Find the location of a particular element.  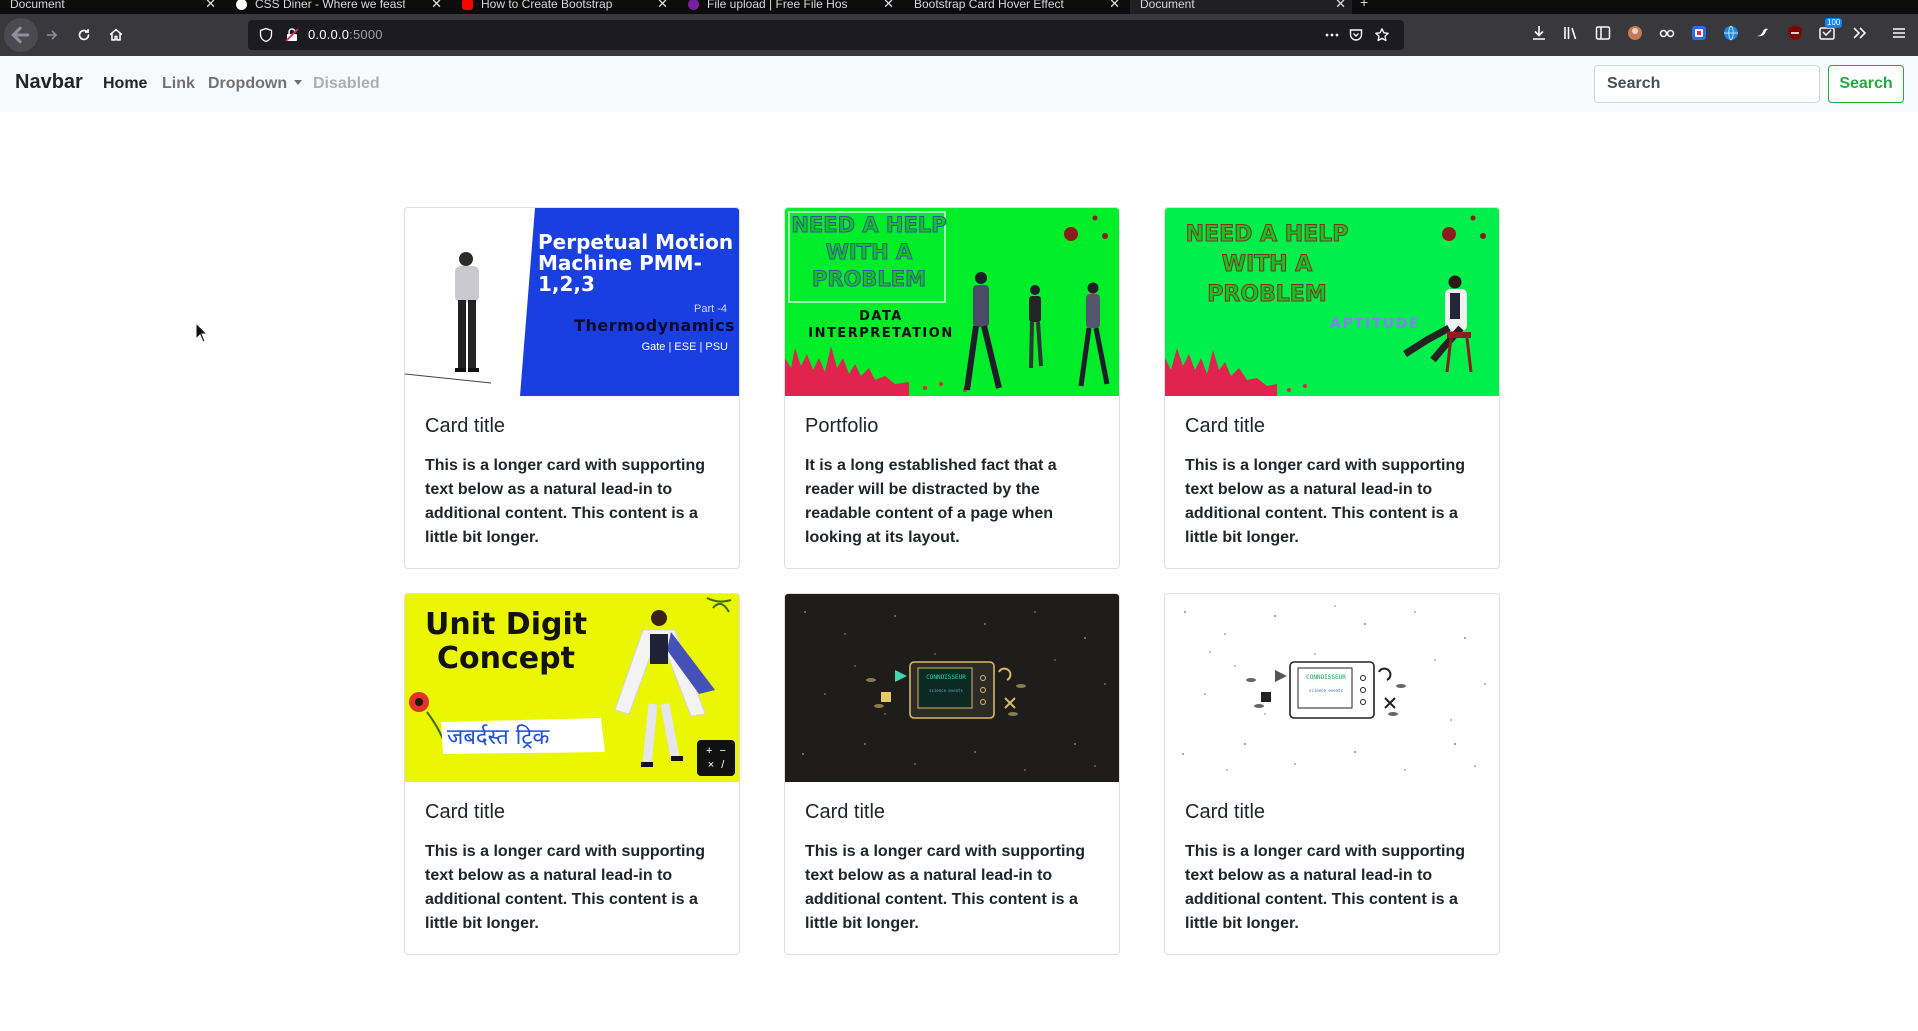

extension-container-icon is located at coordinates (1699, 33).